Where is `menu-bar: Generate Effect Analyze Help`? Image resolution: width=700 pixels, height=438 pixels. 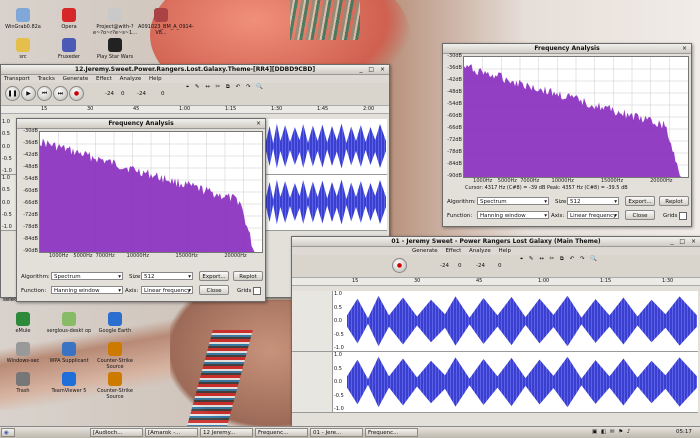
menu-bar: Generate Effect Analyze Help is located at coordinates (496, 251).